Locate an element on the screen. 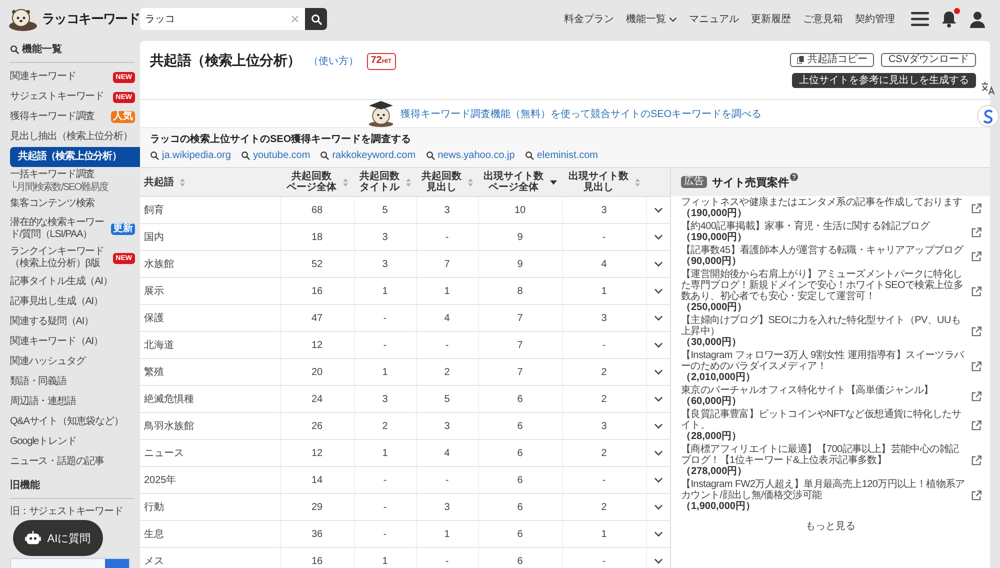 This screenshot has height=568, width=1000. site-link: news.yahoo.co.jp is located at coordinates (470, 155).